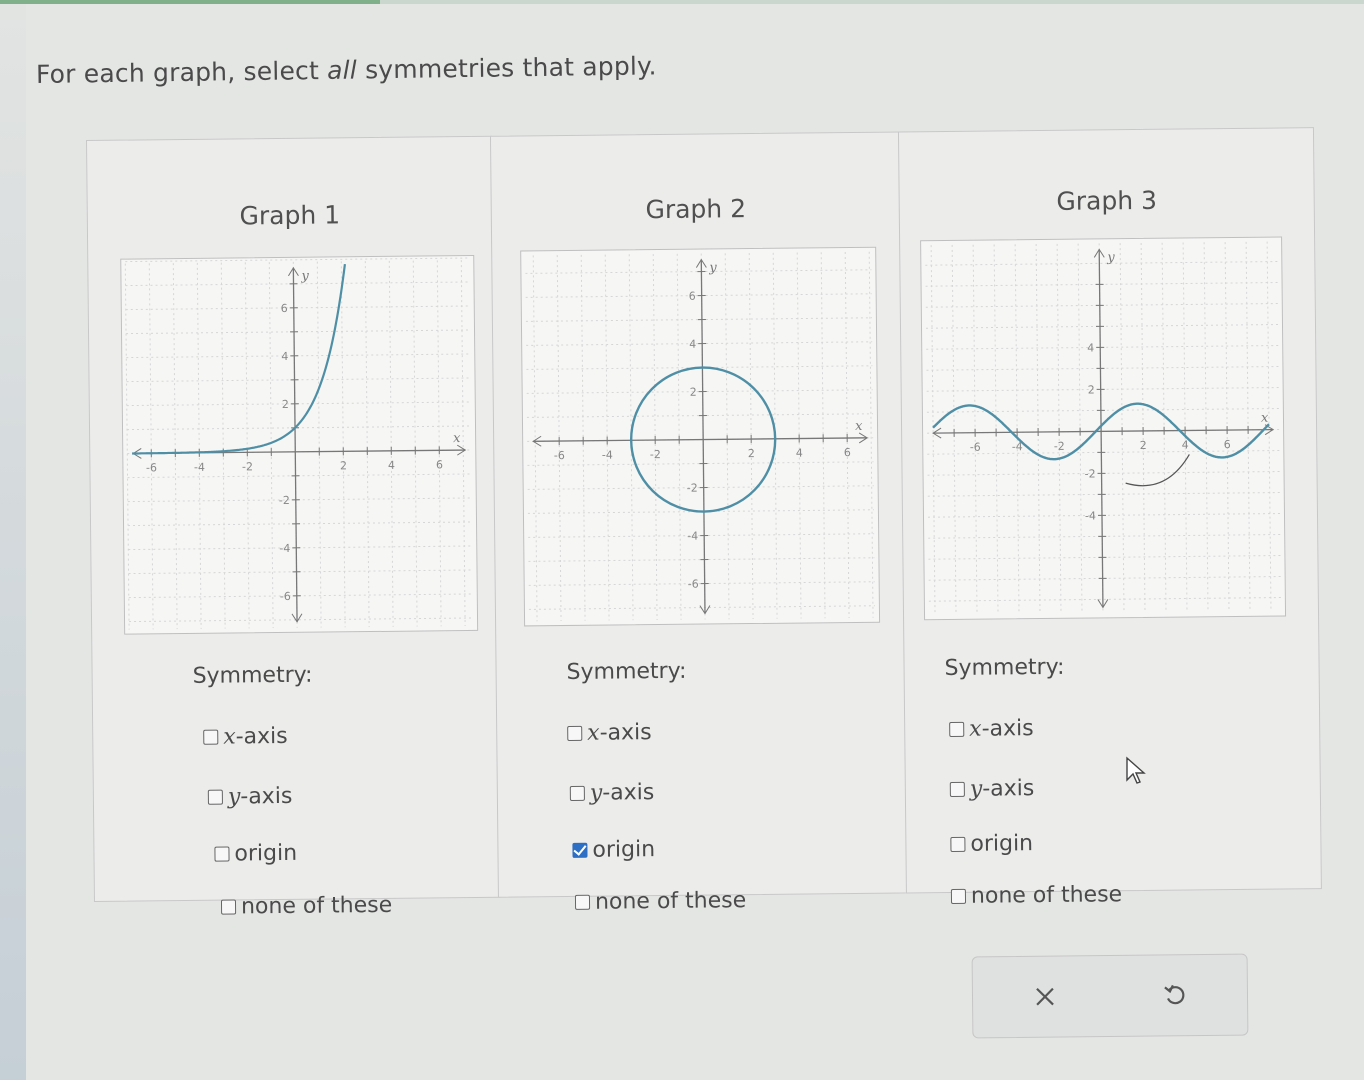 This screenshot has height=1080, width=1364. What do you see at coordinates (181, 72) in the screenshot?
I see `question-prefix: For each graph, select` at bounding box center [181, 72].